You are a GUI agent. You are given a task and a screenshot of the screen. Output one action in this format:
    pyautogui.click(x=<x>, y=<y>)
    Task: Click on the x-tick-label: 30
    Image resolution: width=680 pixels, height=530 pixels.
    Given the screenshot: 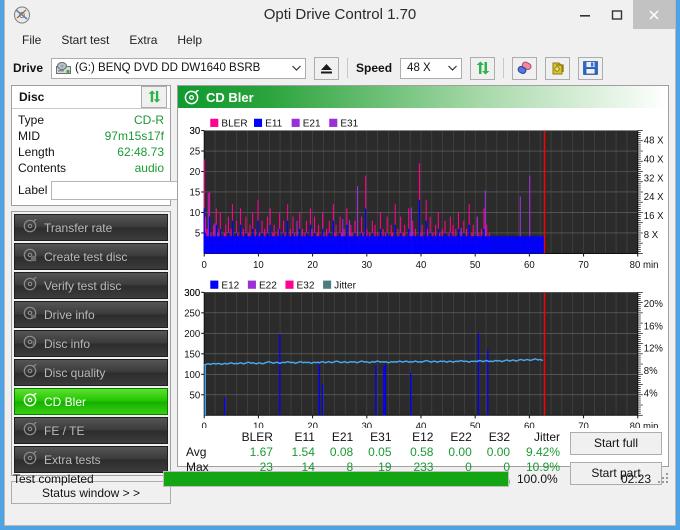 What is the action you would take?
    pyautogui.click(x=366, y=265)
    